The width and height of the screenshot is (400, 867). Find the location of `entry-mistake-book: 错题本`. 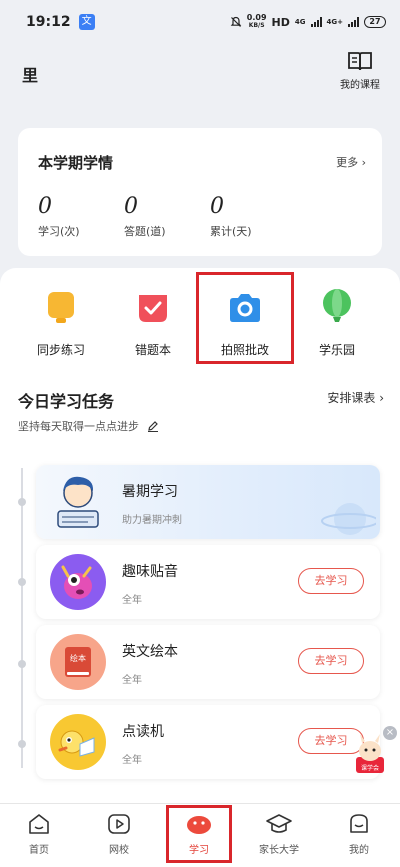

entry-mistake-book: 错题本 is located at coordinates (153, 321).